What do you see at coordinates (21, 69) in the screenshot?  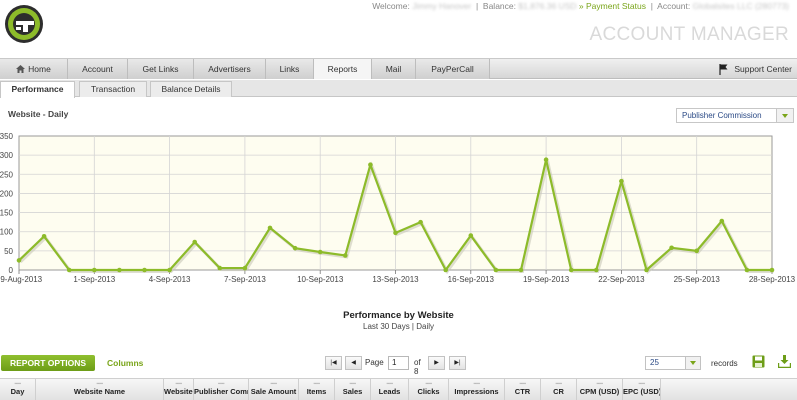 I see `home-icon` at bounding box center [21, 69].